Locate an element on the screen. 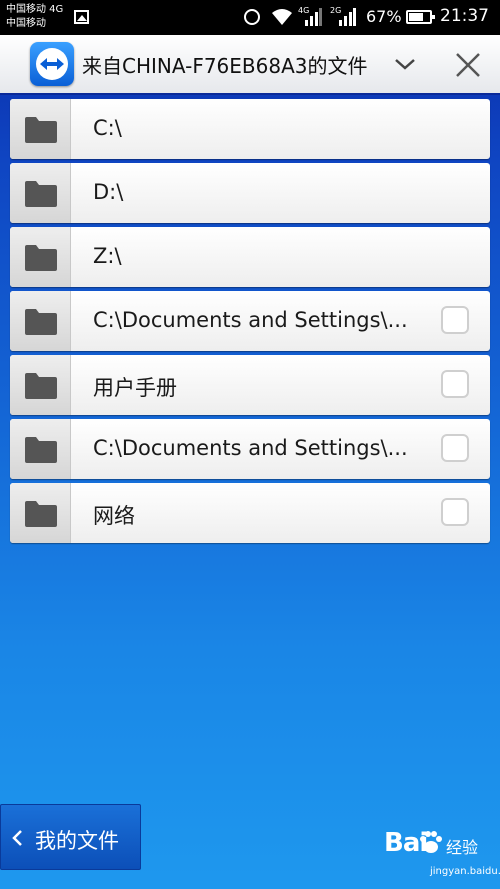 This screenshot has width=500, height=889. status-bar: 中国移动 4G 中国移动 4G 2G 67% 21:37 is located at coordinates (250, 17).